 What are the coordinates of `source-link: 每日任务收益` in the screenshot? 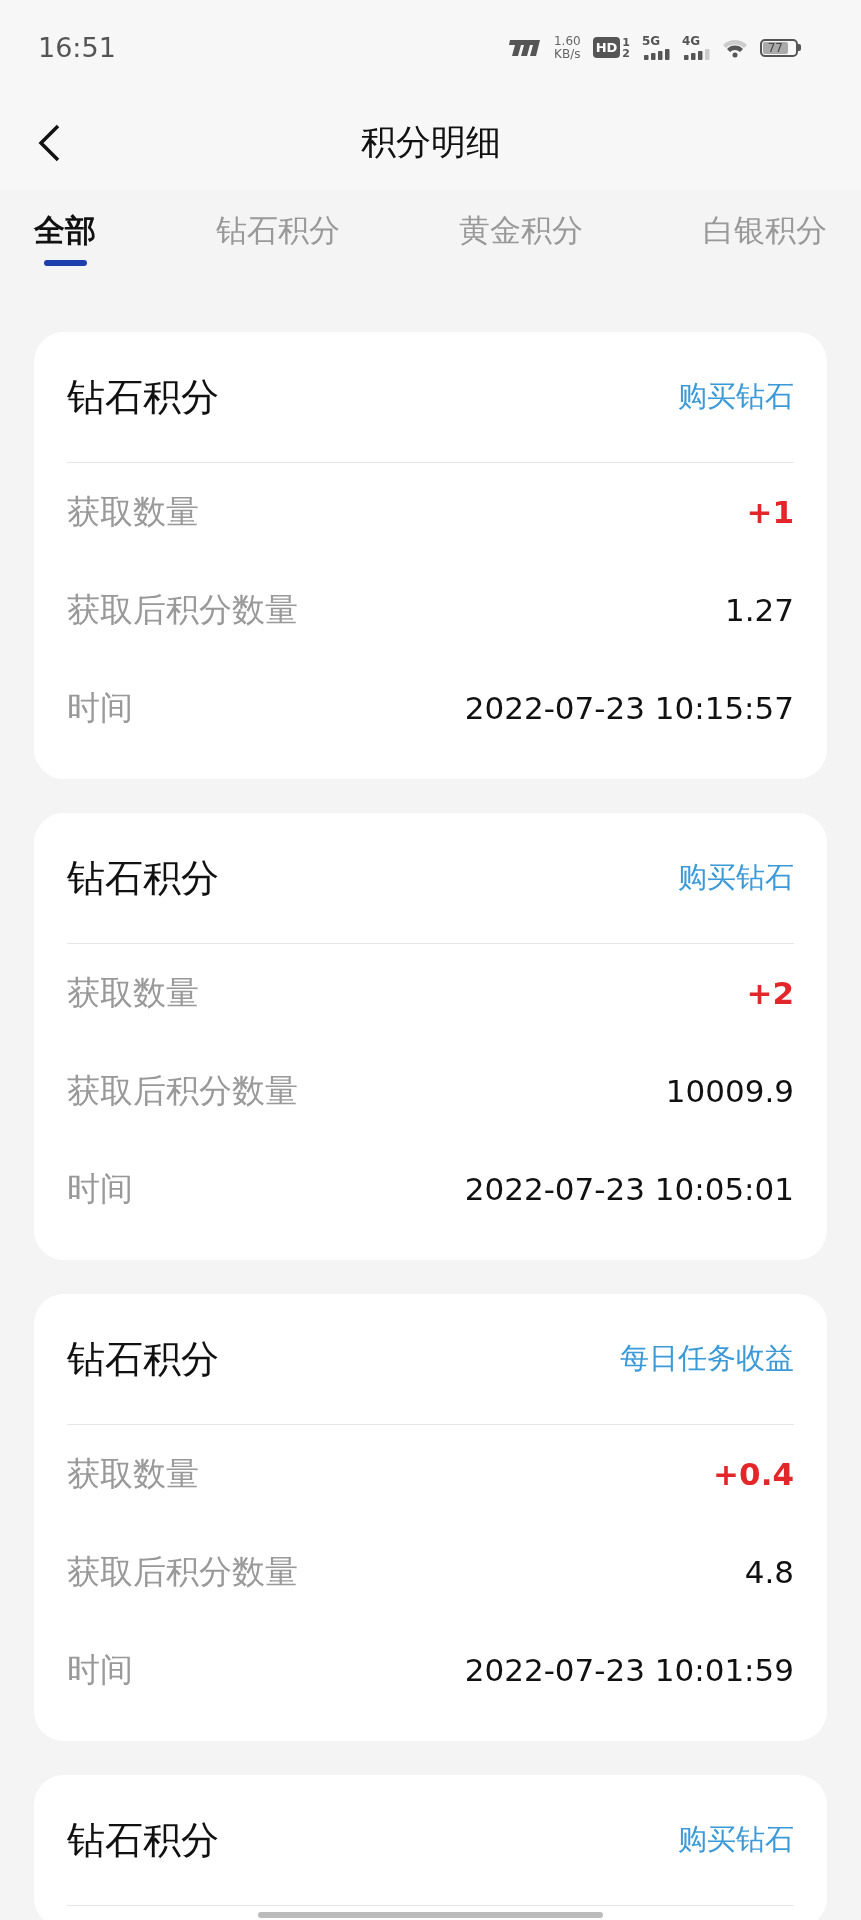 It's located at (707, 1359).